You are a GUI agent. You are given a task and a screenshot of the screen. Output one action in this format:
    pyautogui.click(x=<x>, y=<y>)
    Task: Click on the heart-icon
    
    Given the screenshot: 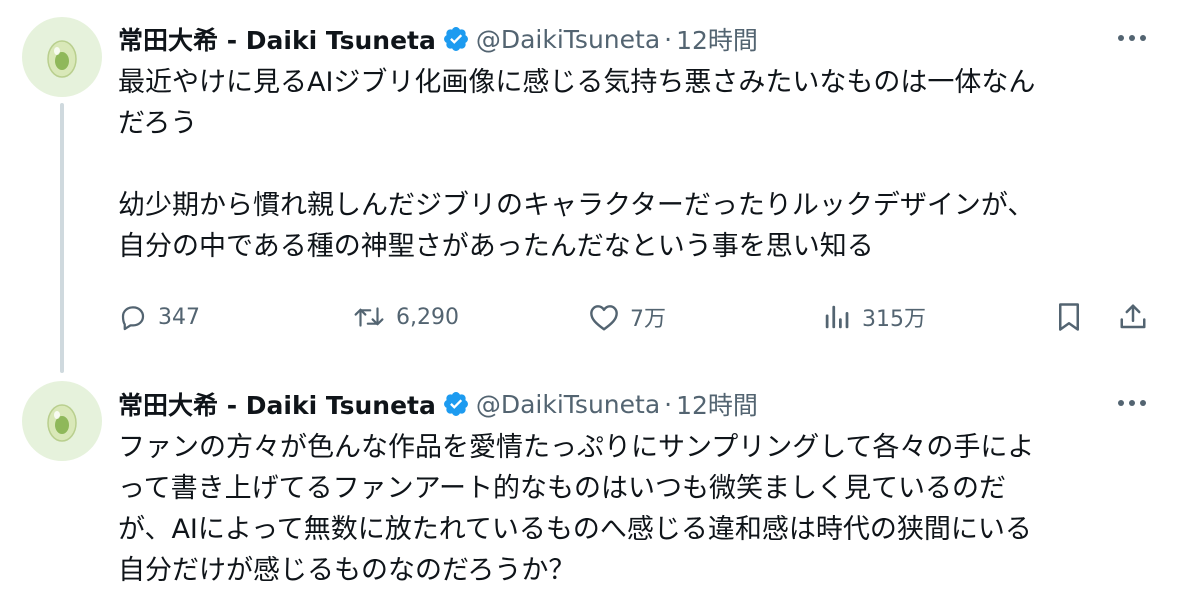 What is the action you would take?
    pyautogui.click(x=604, y=318)
    